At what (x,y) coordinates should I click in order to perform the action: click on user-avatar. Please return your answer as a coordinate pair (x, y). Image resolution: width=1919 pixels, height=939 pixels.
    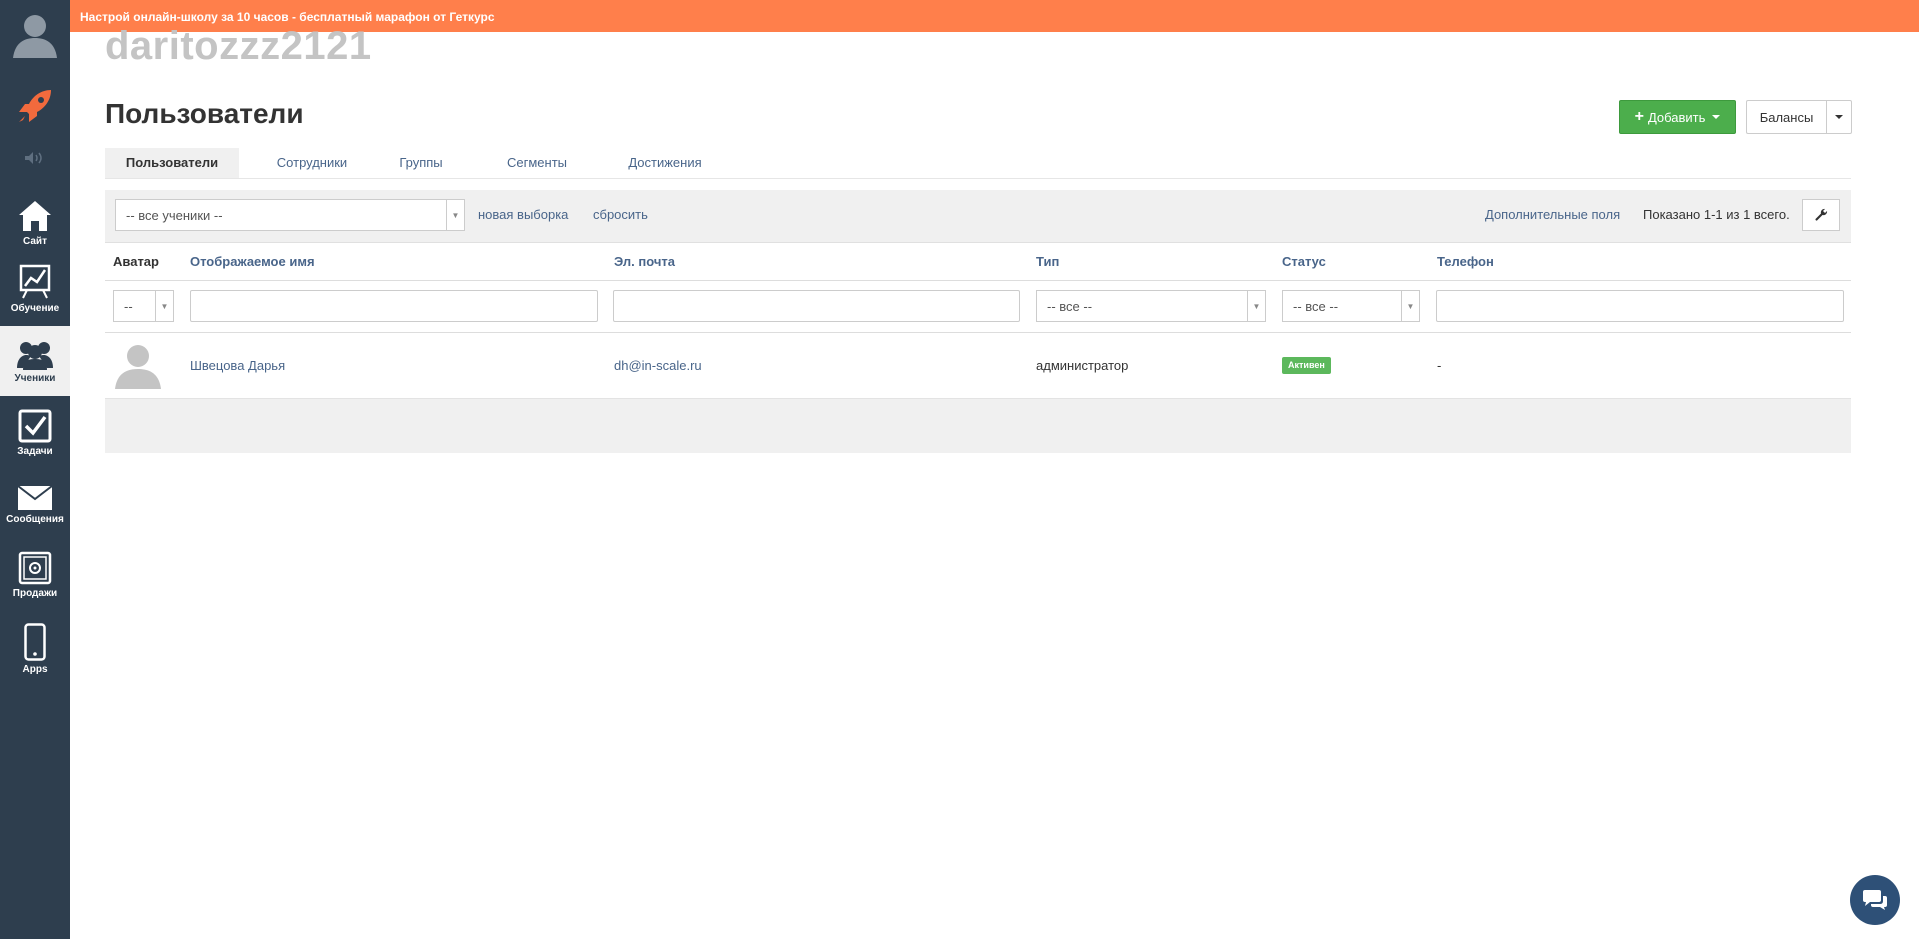
    Looking at the image, I should click on (35, 35).